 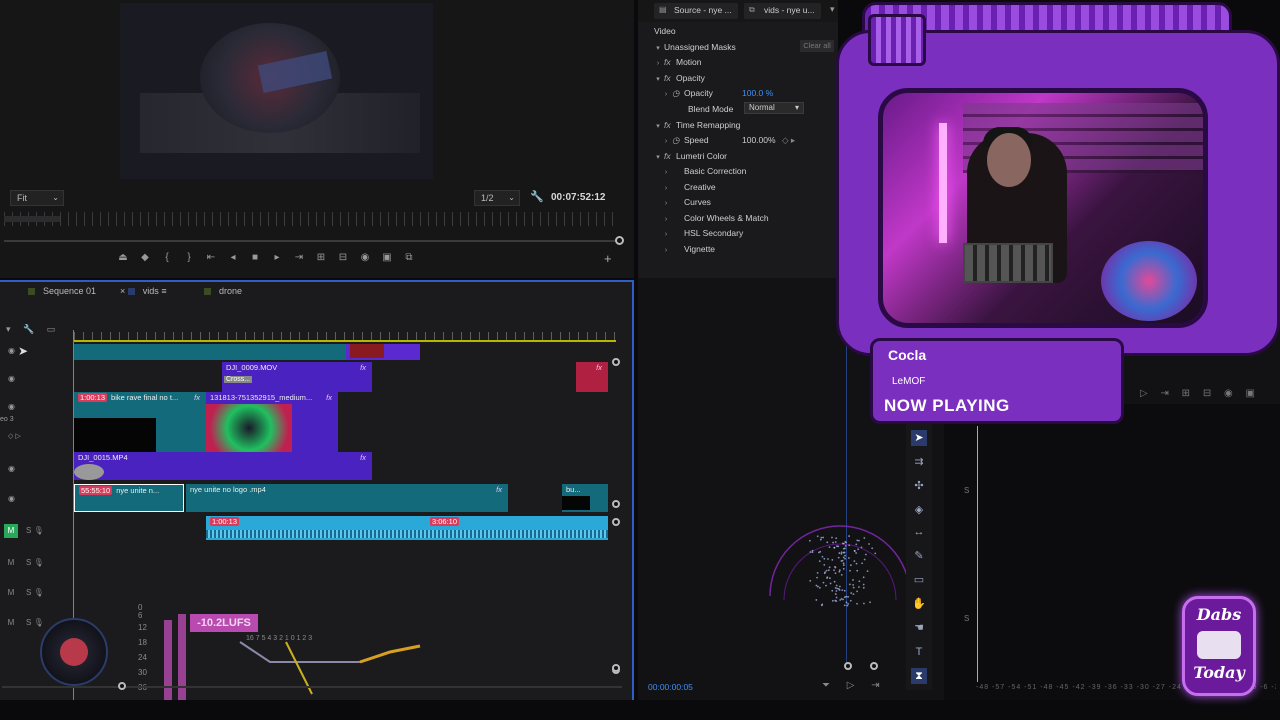 I want to click on clip-v5-end: fx, so click(x=592, y=377).